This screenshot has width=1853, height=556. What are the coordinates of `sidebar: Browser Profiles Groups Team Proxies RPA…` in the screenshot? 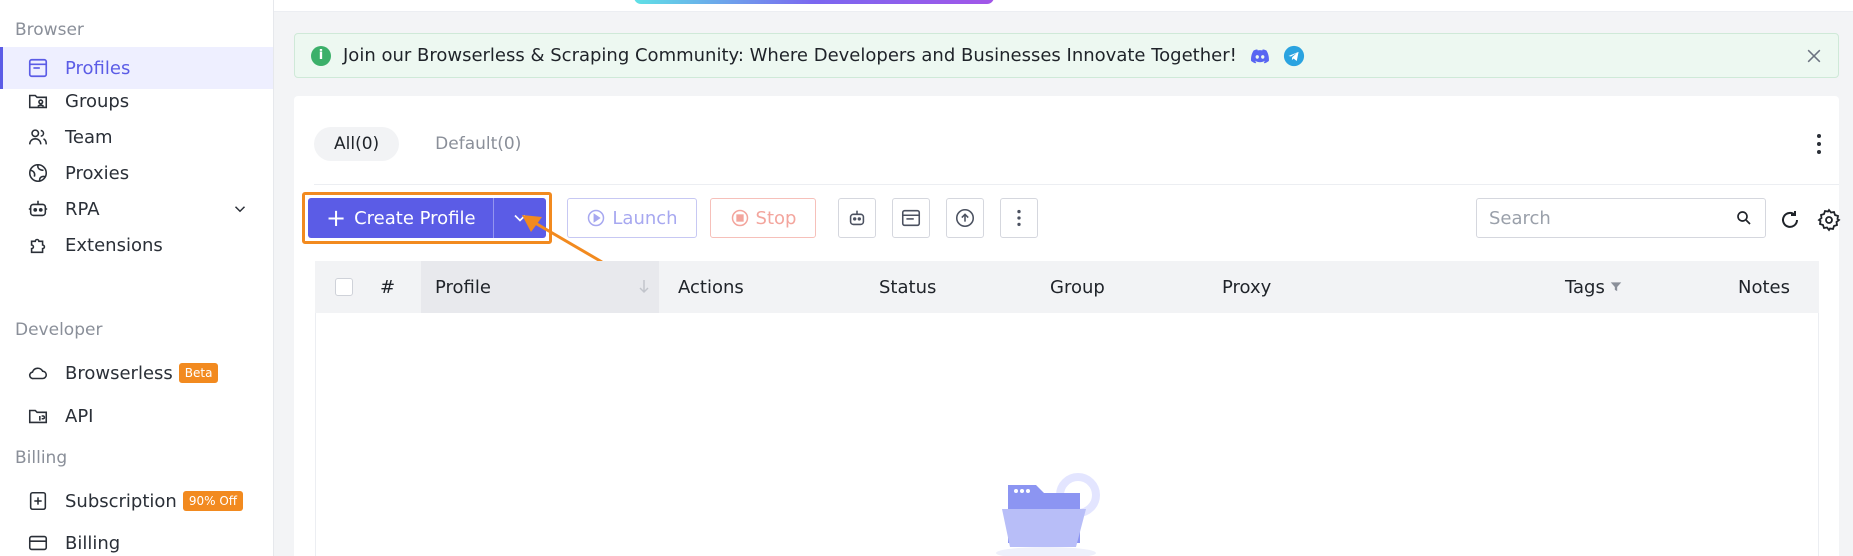 It's located at (137, 278).